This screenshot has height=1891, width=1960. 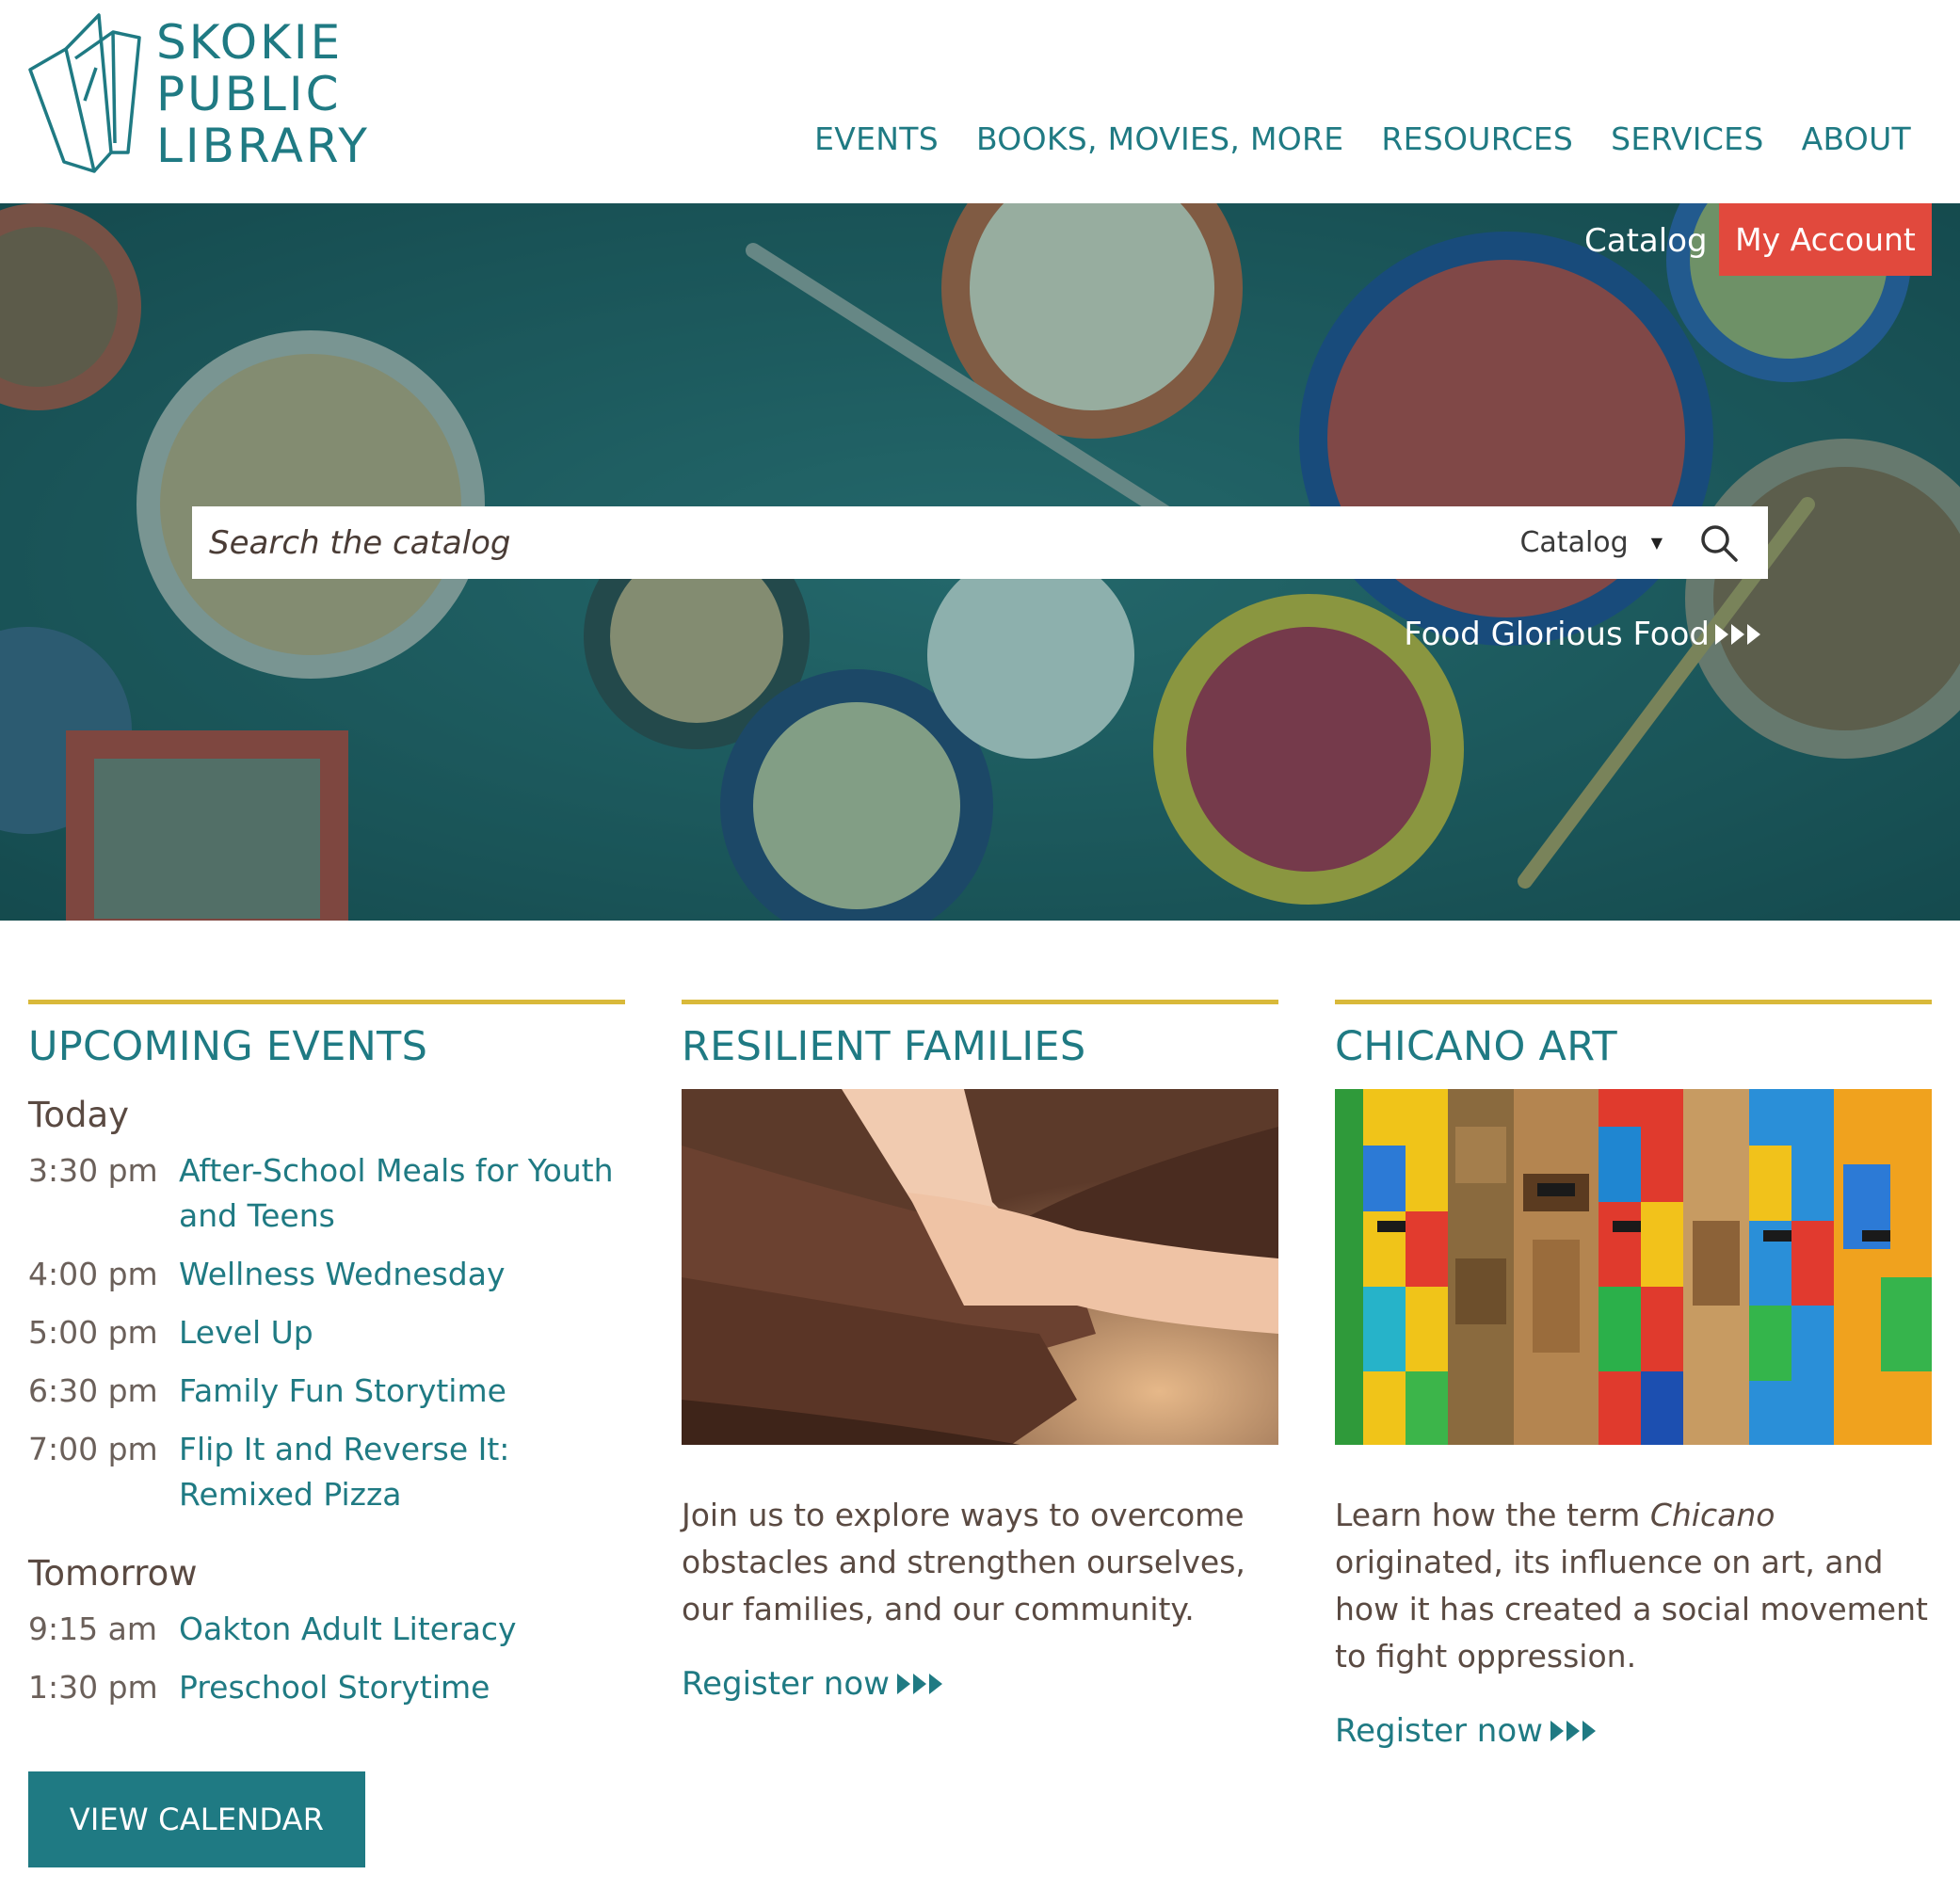 What do you see at coordinates (113, 1573) in the screenshot?
I see `day-heading-tomorrow: Tomorrow` at bounding box center [113, 1573].